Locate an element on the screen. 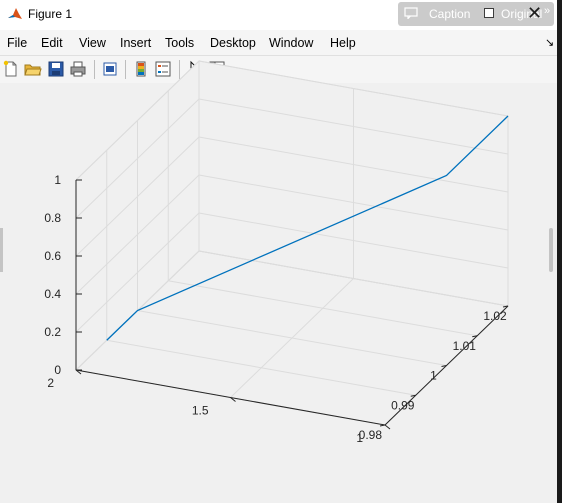  window-edge is located at coordinates (559, 251).